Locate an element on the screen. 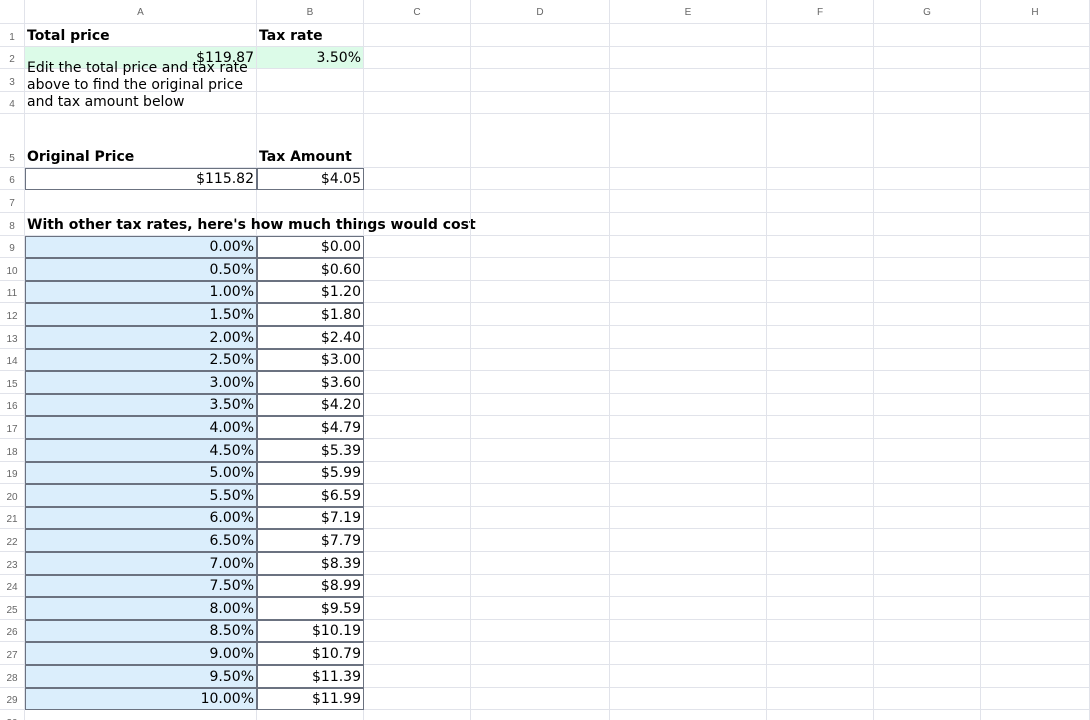 The image size is (1090, 720). row-header: 9 is located at coordinates (12, 247).